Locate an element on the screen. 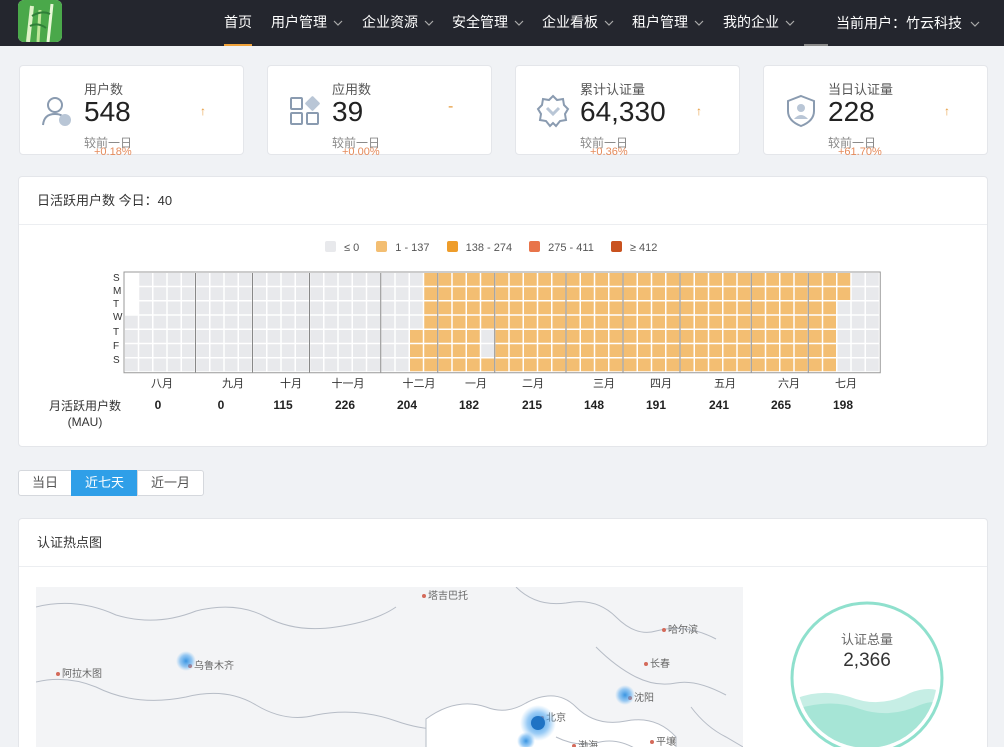 This screenshot has height=747, width=1004. stat-value: 228 is located at coordinates (851, 111).